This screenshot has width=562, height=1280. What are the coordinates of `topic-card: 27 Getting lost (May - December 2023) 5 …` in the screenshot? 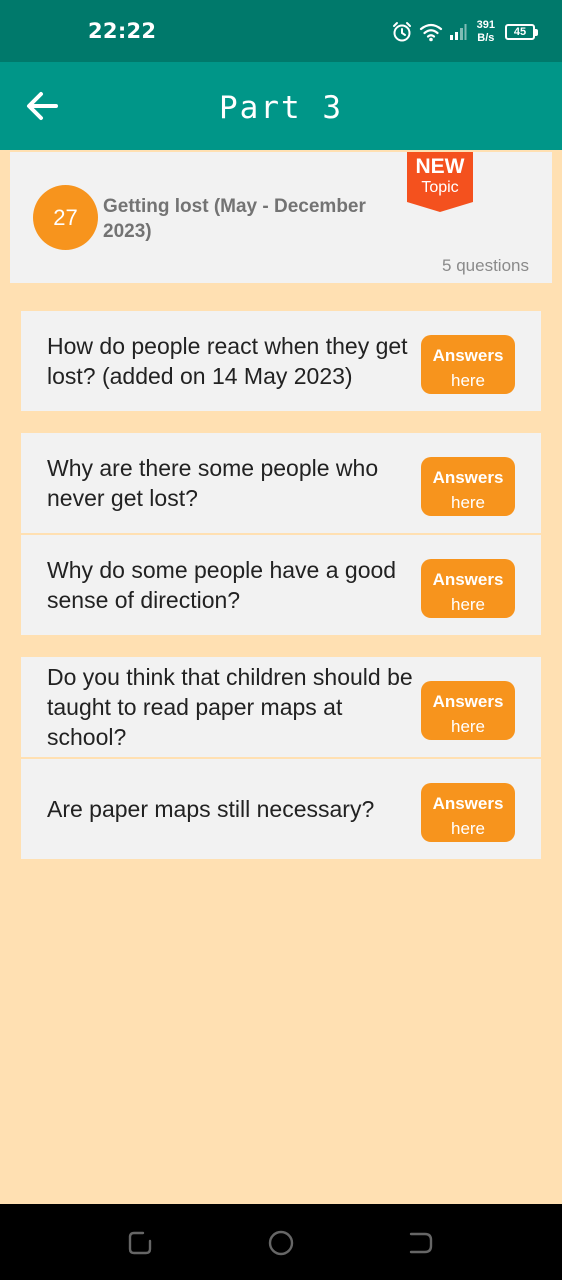 It's located at (281, 217).